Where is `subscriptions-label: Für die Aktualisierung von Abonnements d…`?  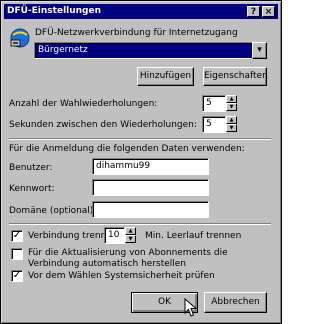 subscriptions-label: Für die Aktualisierung von Abonnements d… is located at coordinates (128, 258).